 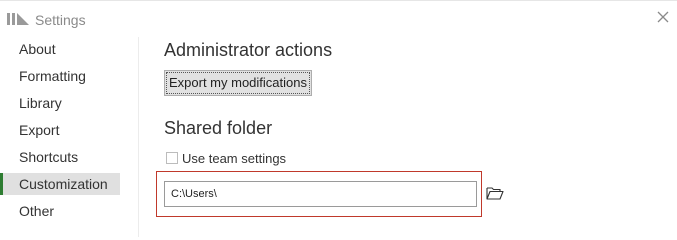 I want to click on sidebar-item-shortcuts: Shortcuts, so click(x=60, y=157).